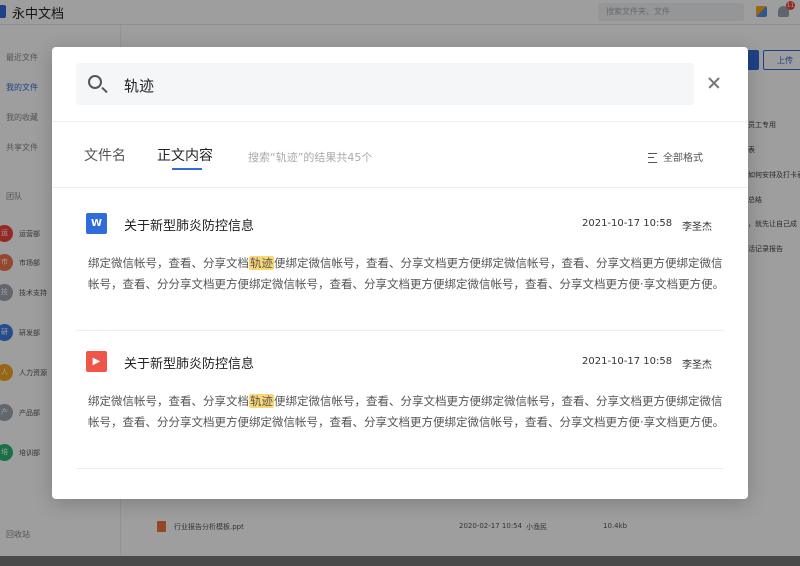 The height and width of the screenshot is (566, 800). I want to click on tab-filename: 文件名, so click(105, 155).